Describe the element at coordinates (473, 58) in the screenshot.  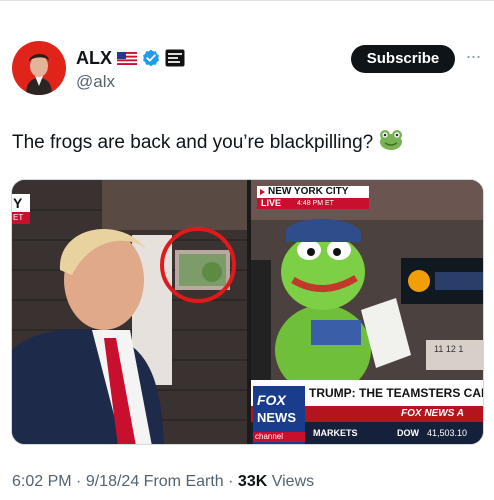
I see `more-dots-icon: ···` at that location.